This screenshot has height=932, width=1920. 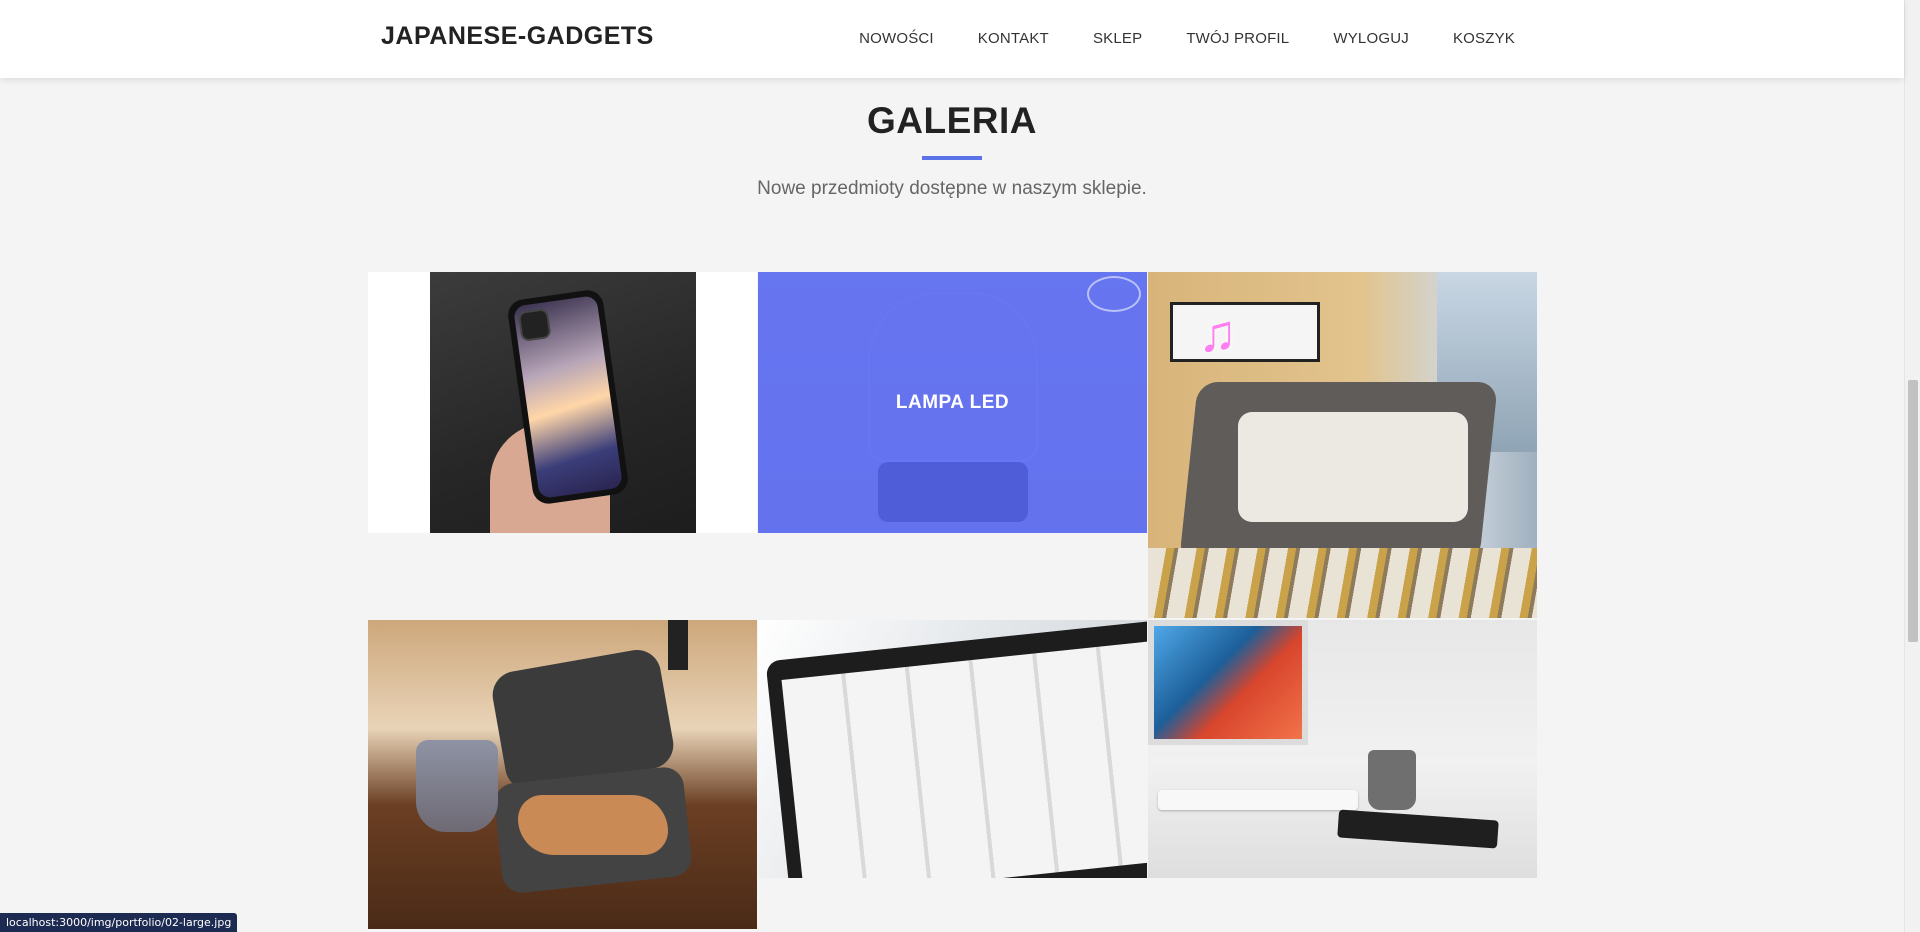 I want to click on nav-item-profil: TWÓJ PROFIL, so click(x=1237, y=38).